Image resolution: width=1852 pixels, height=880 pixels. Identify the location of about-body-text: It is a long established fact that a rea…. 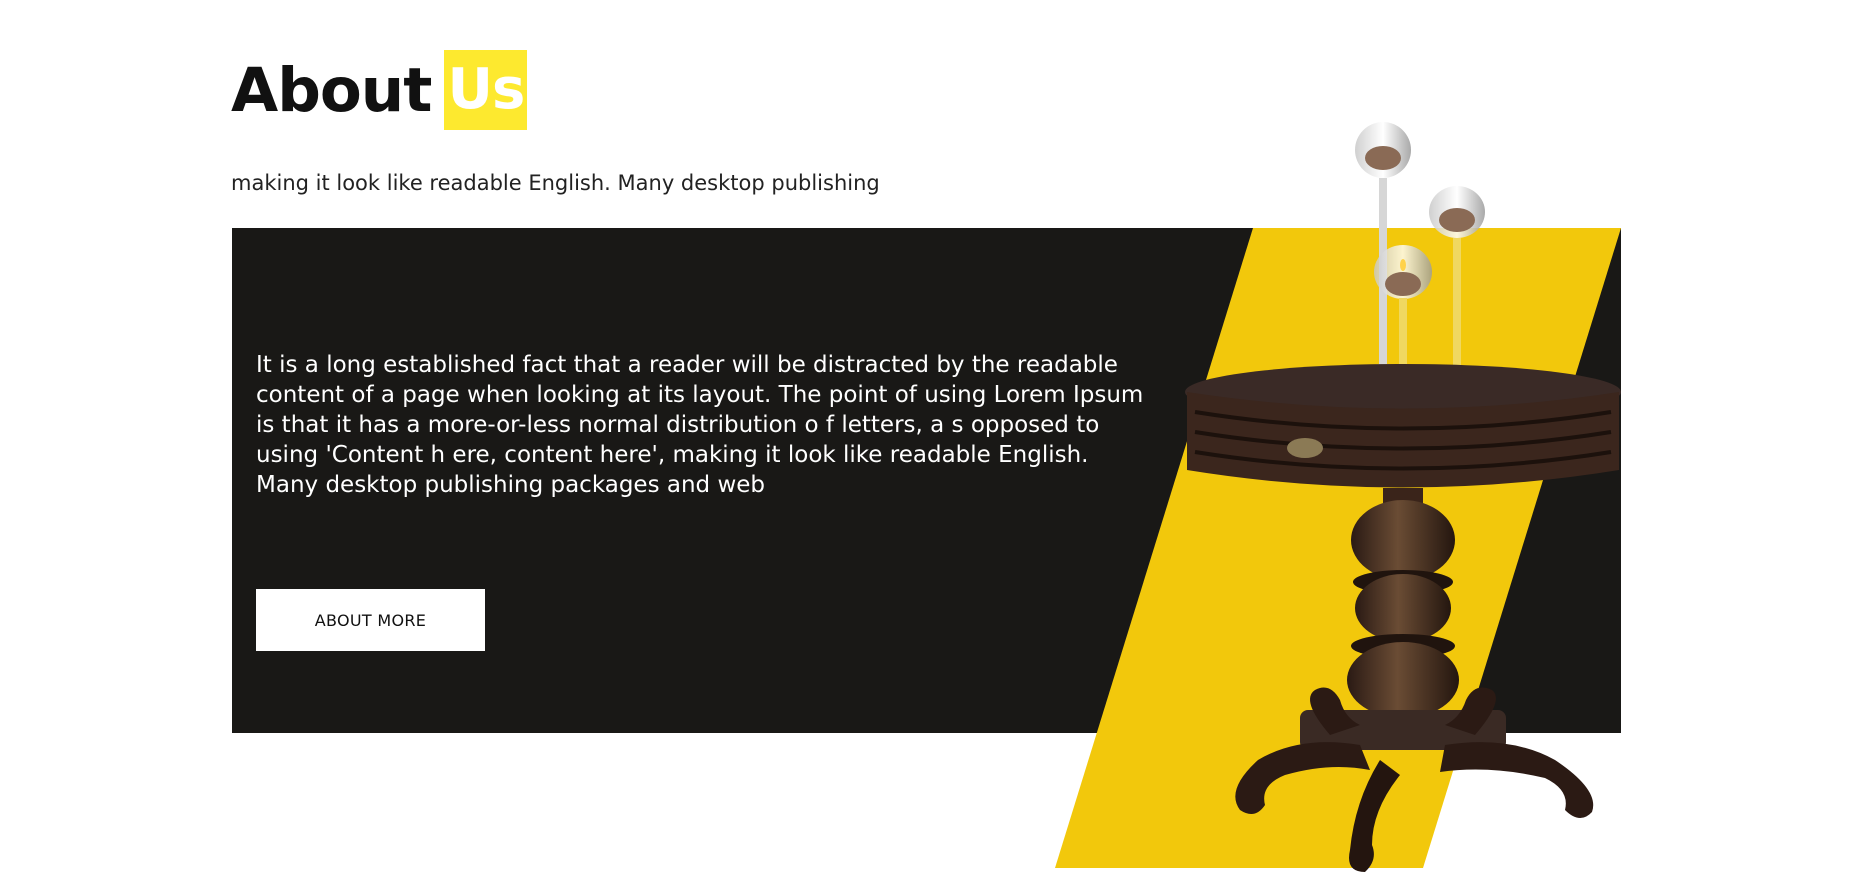
(700, 425).